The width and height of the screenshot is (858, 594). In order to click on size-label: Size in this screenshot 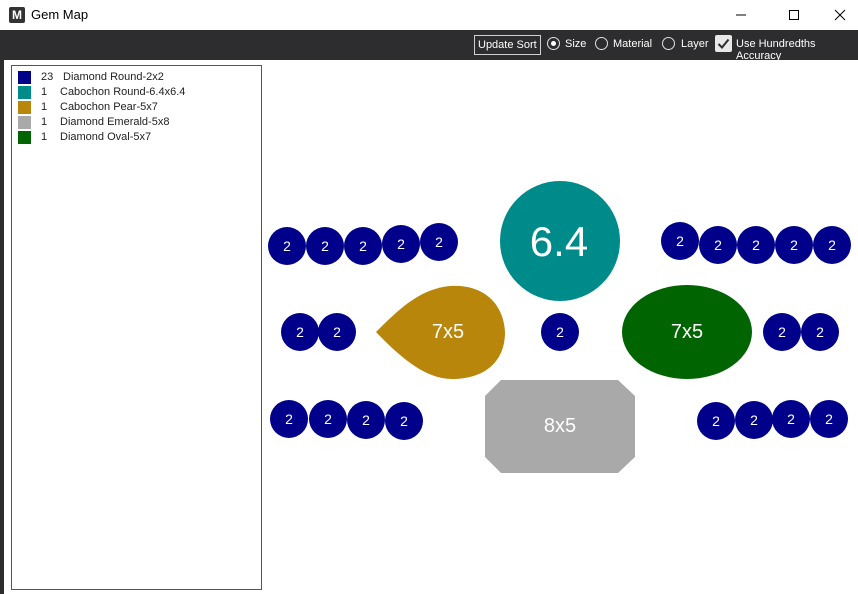, I will do `click(576, 44)`.